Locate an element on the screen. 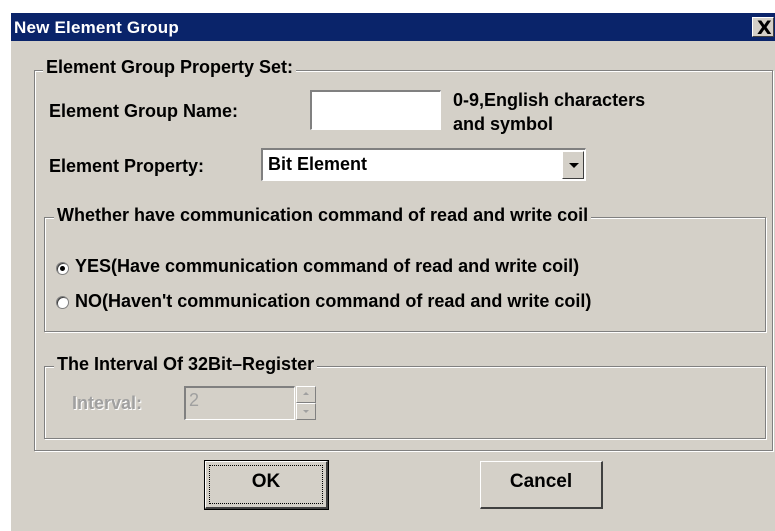  interval-up-arrow-icon is located at coordinates (306, 394).